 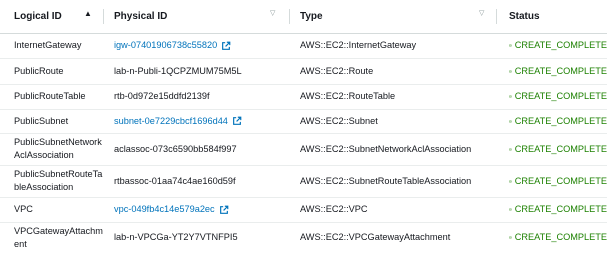 I want to click on physical-id-text: igw-07401906738c55820, so click(x=165, y=45).